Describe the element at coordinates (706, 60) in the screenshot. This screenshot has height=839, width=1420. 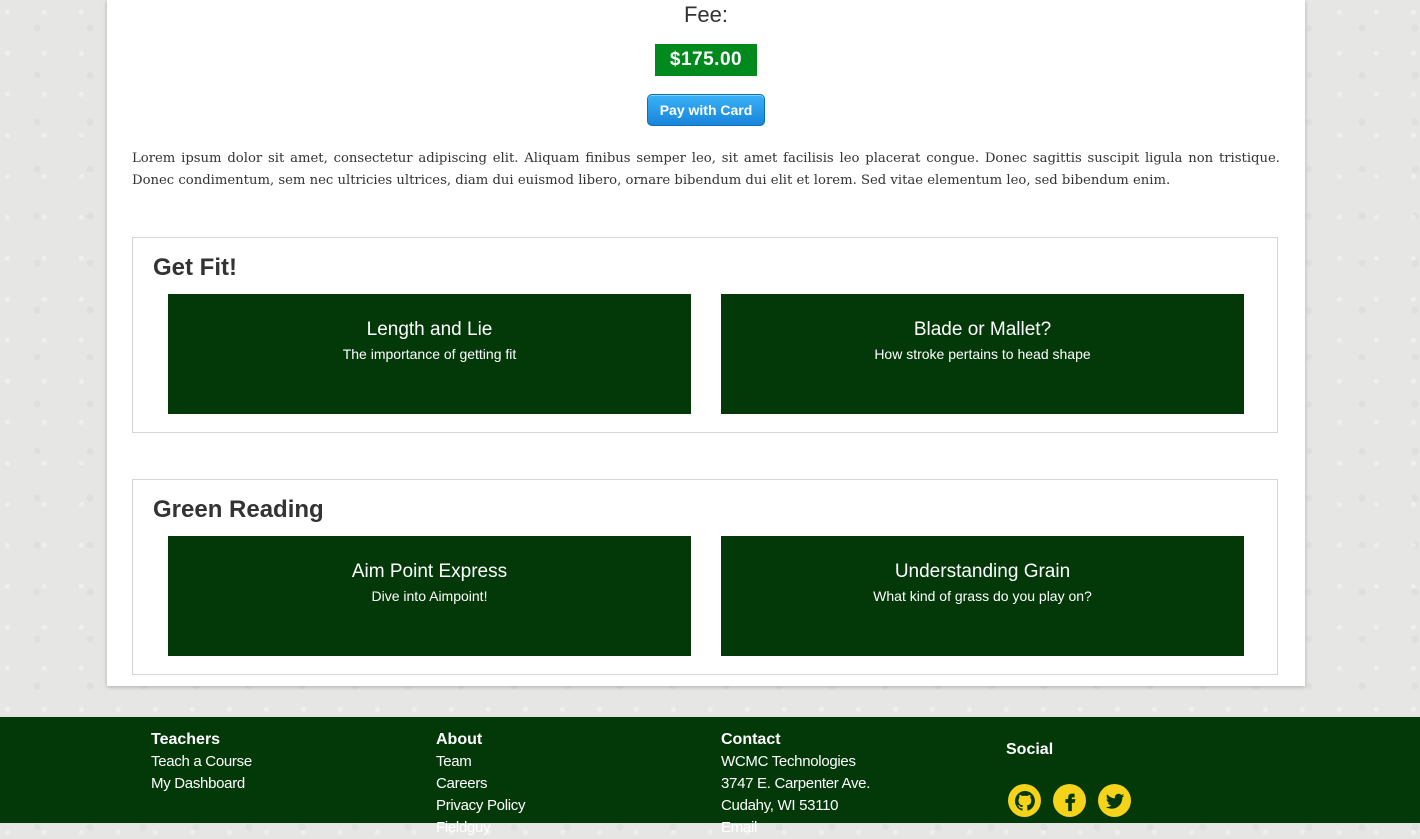
I see `fee-amount-badge: $175.00` at that location.